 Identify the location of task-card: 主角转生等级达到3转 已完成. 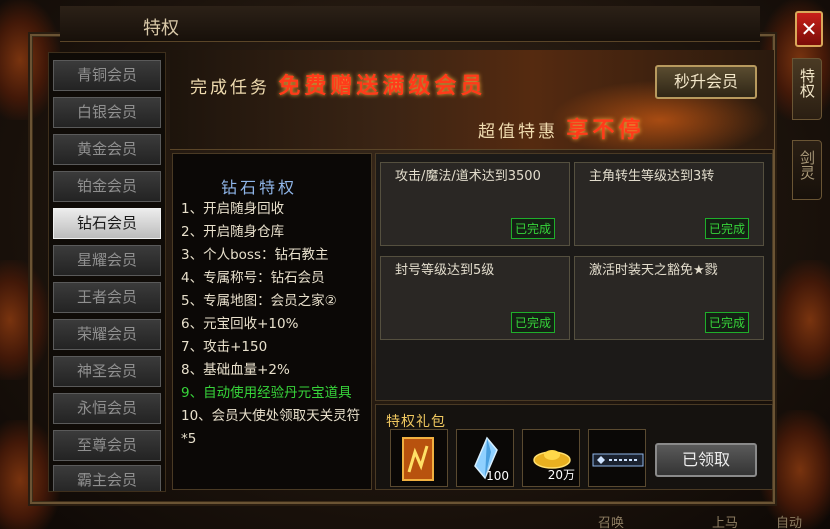
(669, 204).